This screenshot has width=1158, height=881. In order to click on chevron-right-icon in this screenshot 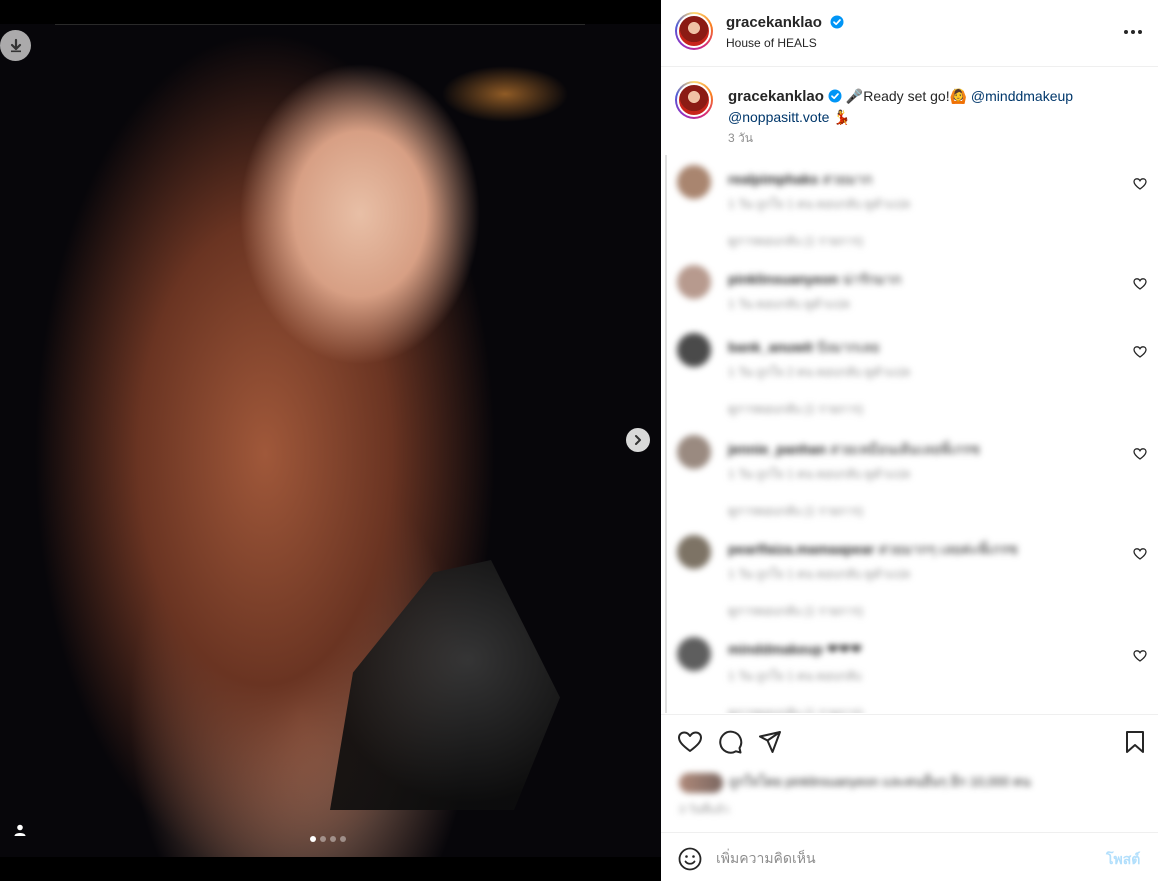, I will do `click(638, 440)`.